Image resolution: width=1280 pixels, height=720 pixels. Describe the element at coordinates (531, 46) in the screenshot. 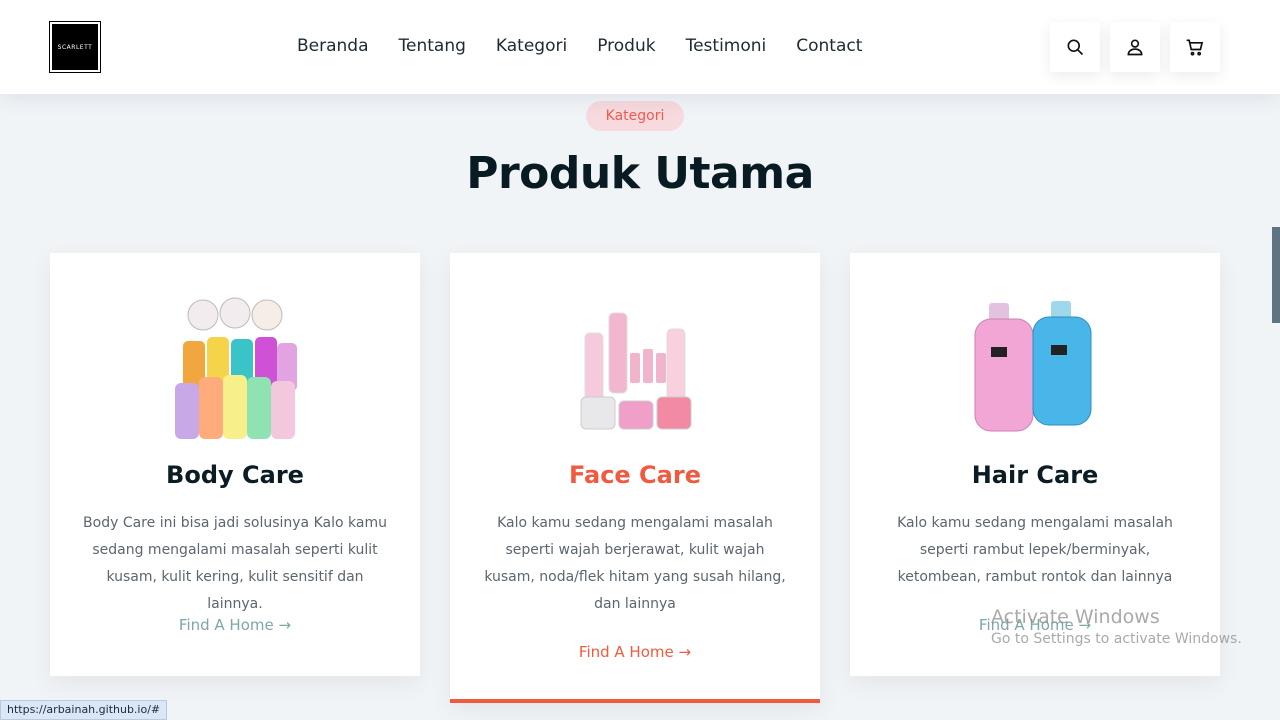

I see `nav-item-kategori: Kategori` at that location.